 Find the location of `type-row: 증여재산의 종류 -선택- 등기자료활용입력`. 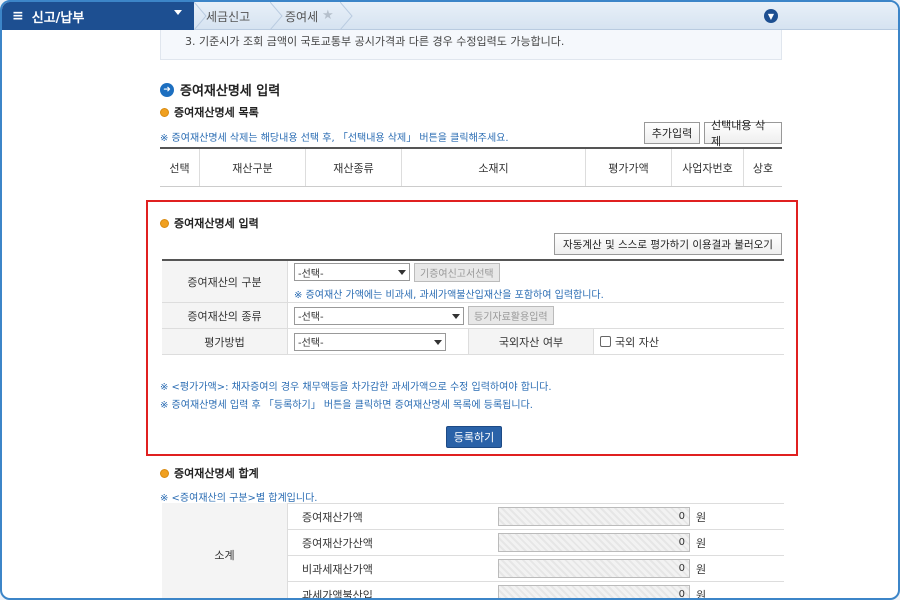

type-row: 증여재산의 종류 -선택- 등기자료활용입력 is located at coordinates (473, 316).